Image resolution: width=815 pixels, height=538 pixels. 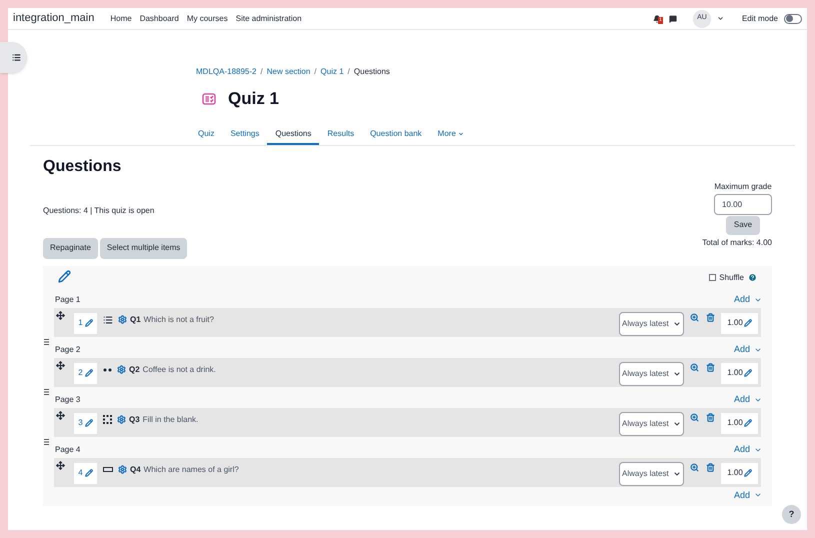 I want to click on help-button: ?, so click(x=791, y=514).